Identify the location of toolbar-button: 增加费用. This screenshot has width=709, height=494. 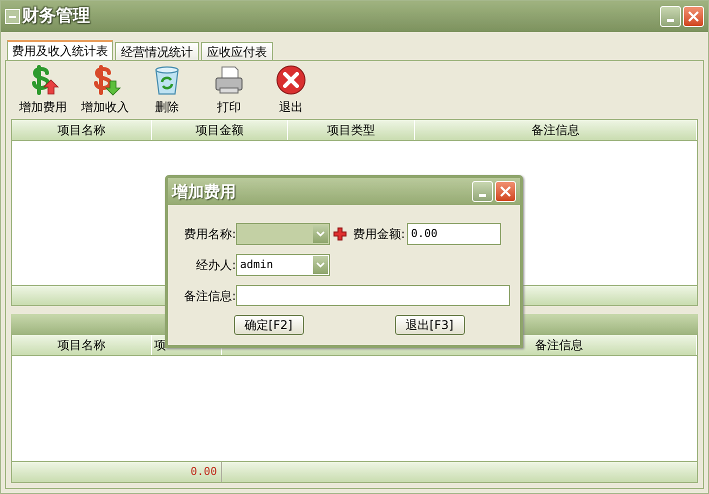
(43, 90).